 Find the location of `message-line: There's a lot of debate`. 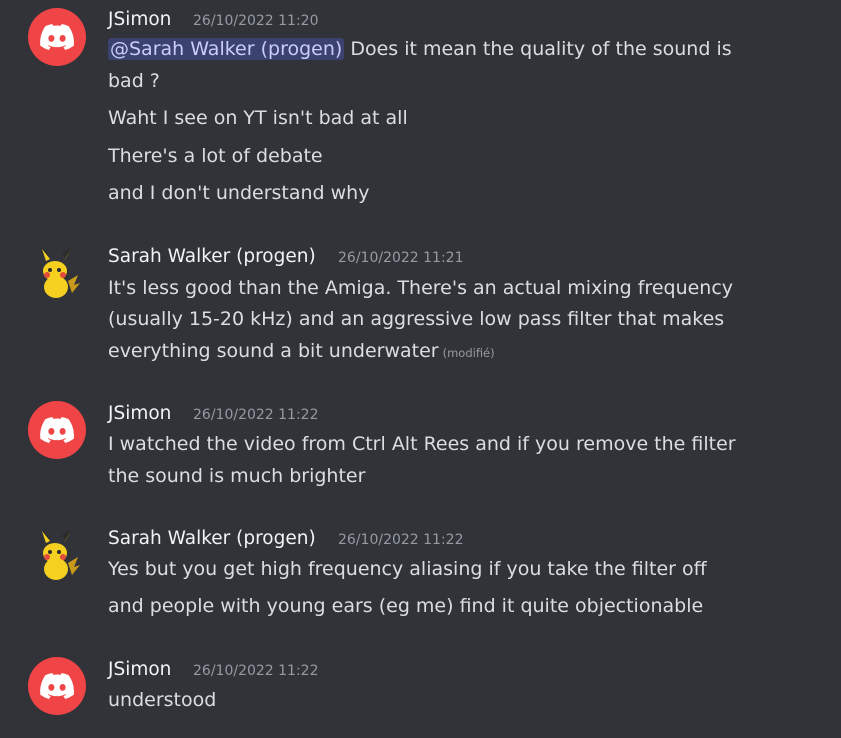

message-line: There's a lot of debate is located at coordinates (215, 156).